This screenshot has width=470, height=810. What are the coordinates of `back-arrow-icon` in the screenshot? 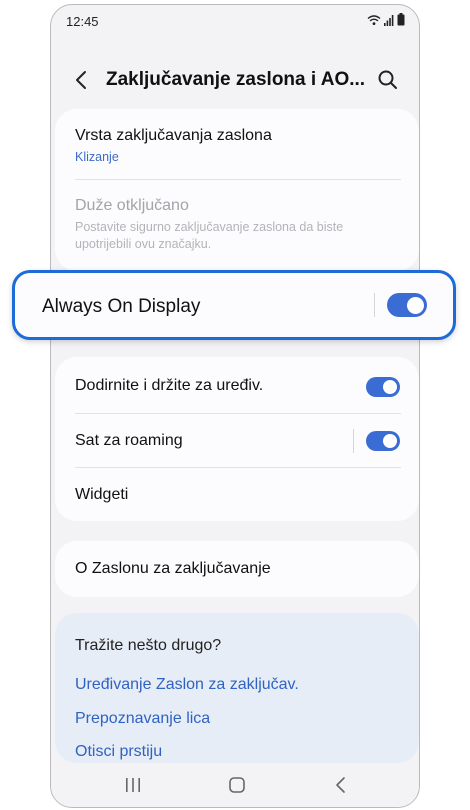 It's located at (81, 80).